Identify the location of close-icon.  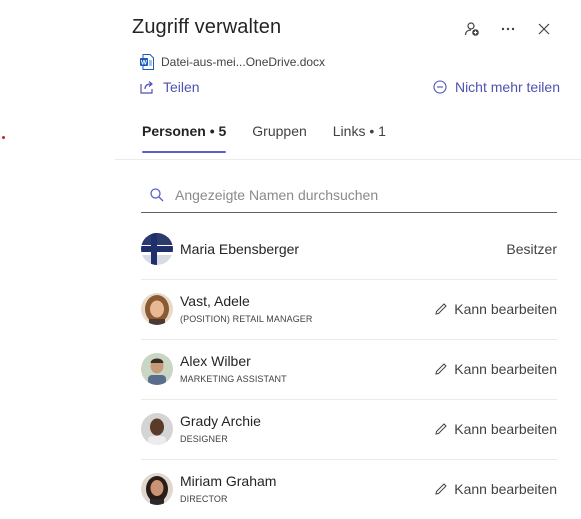
(544, 29).